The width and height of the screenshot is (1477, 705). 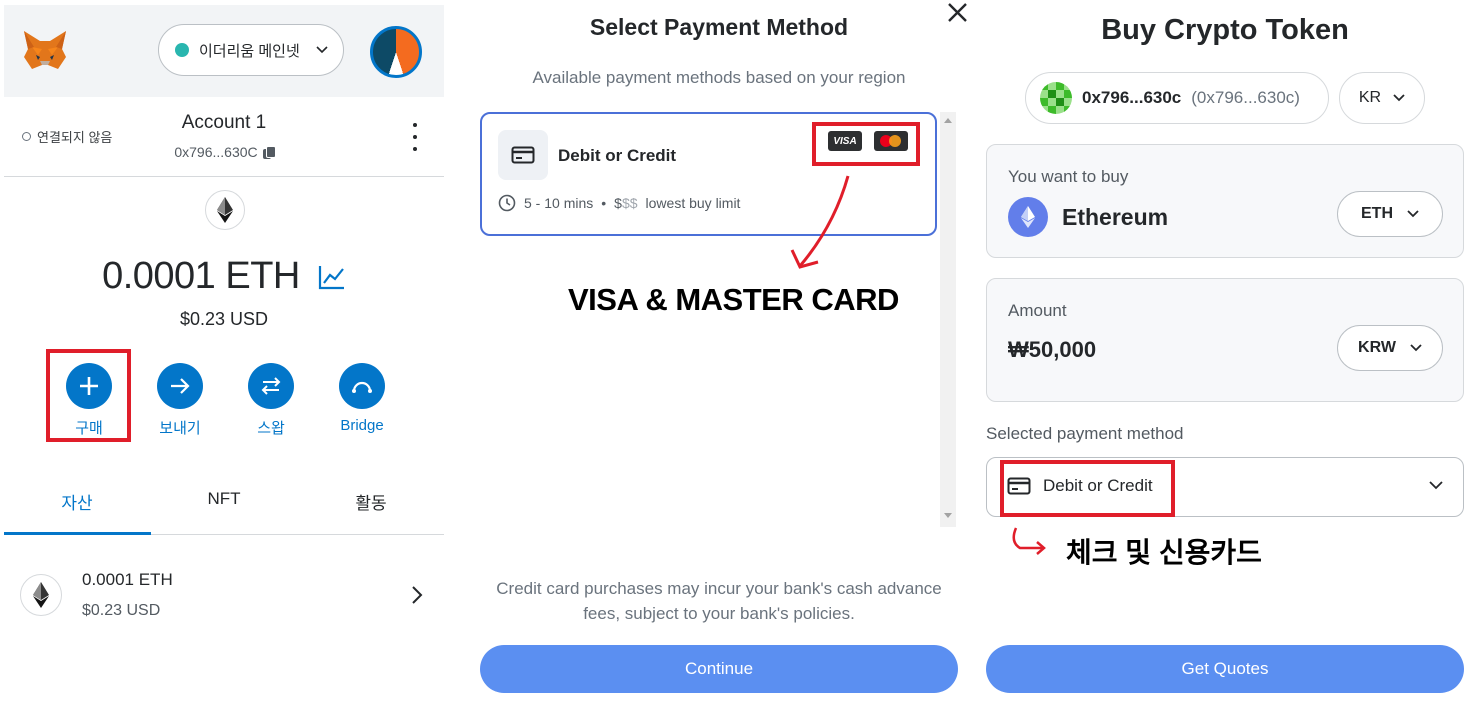 I want to click on balance-display: 0.0001 ETH, so click(x=224, y=276).